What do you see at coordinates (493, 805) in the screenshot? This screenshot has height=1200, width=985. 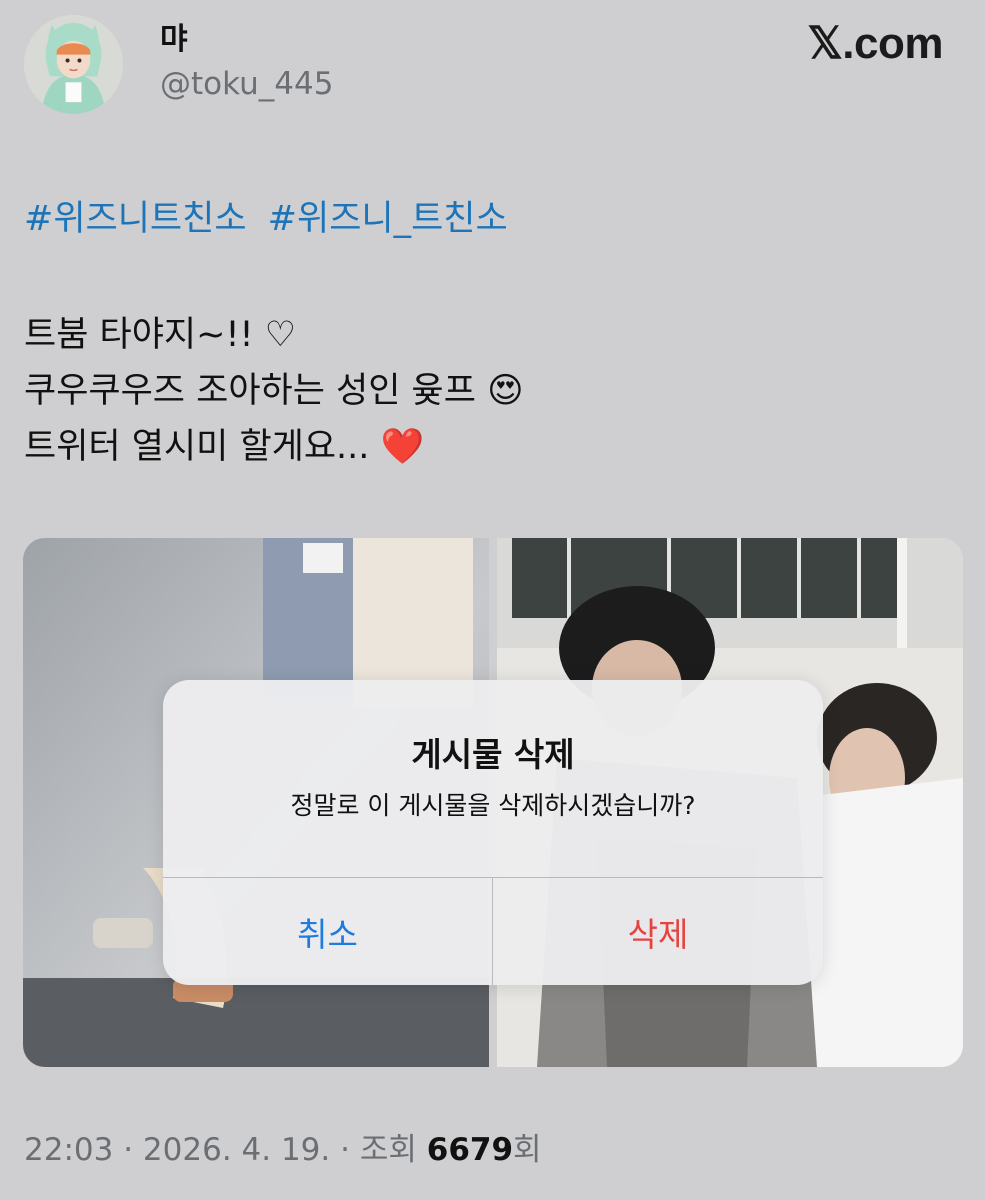 I see `dialog-message: 정말로 이 게시물을 삭제하시겠습니까?` at bounding box center [493, 805].